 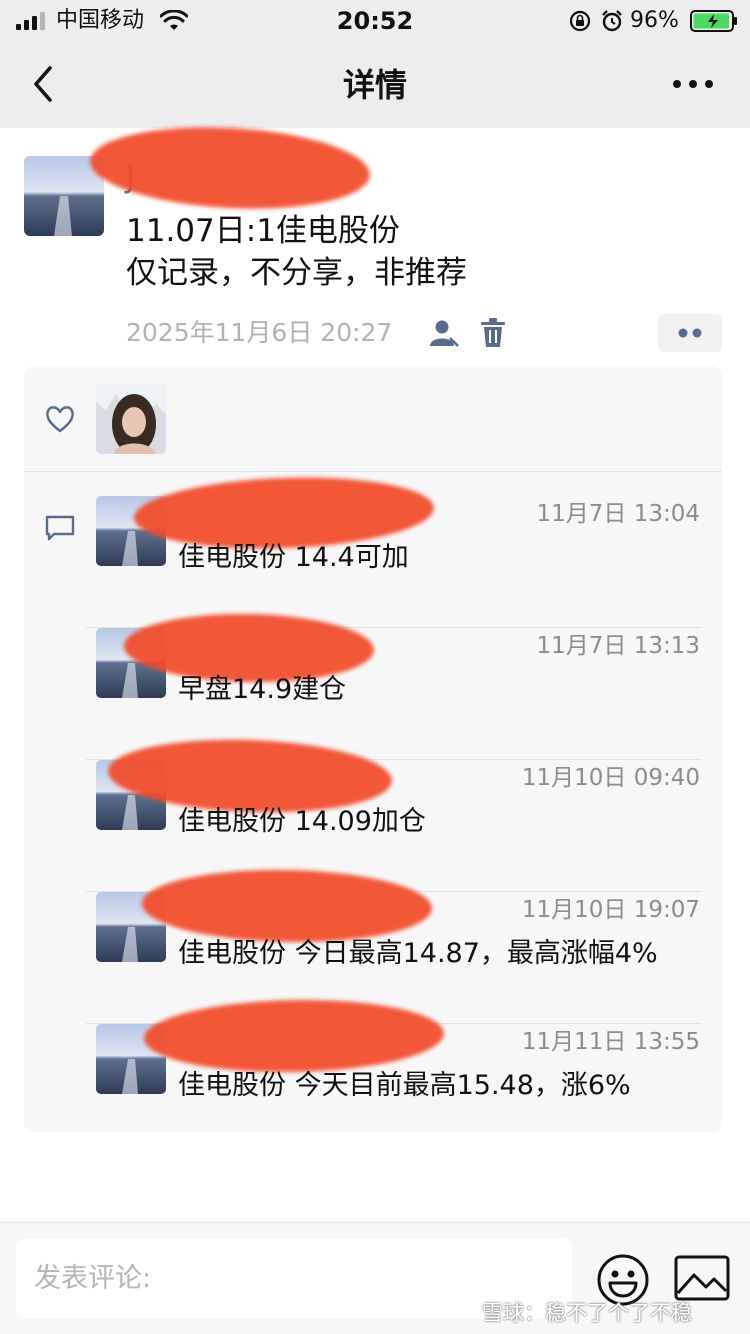 What do you see at coordinates (296, 273) in the screenshot?
I see `post-line-2: 仅记录，不分享，非推荐` at bounding box center [296, 273].